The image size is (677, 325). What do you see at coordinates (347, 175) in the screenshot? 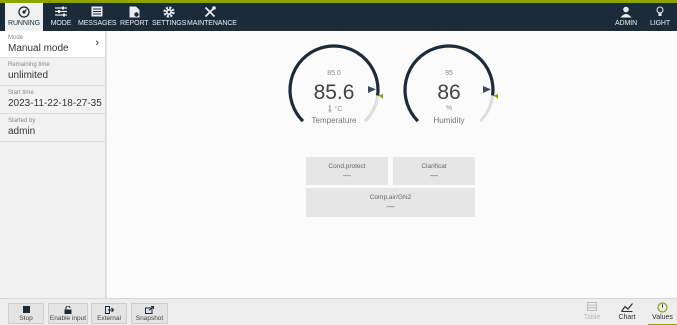
I see `cond-protect-value: —` at bounding box center [347, 175].